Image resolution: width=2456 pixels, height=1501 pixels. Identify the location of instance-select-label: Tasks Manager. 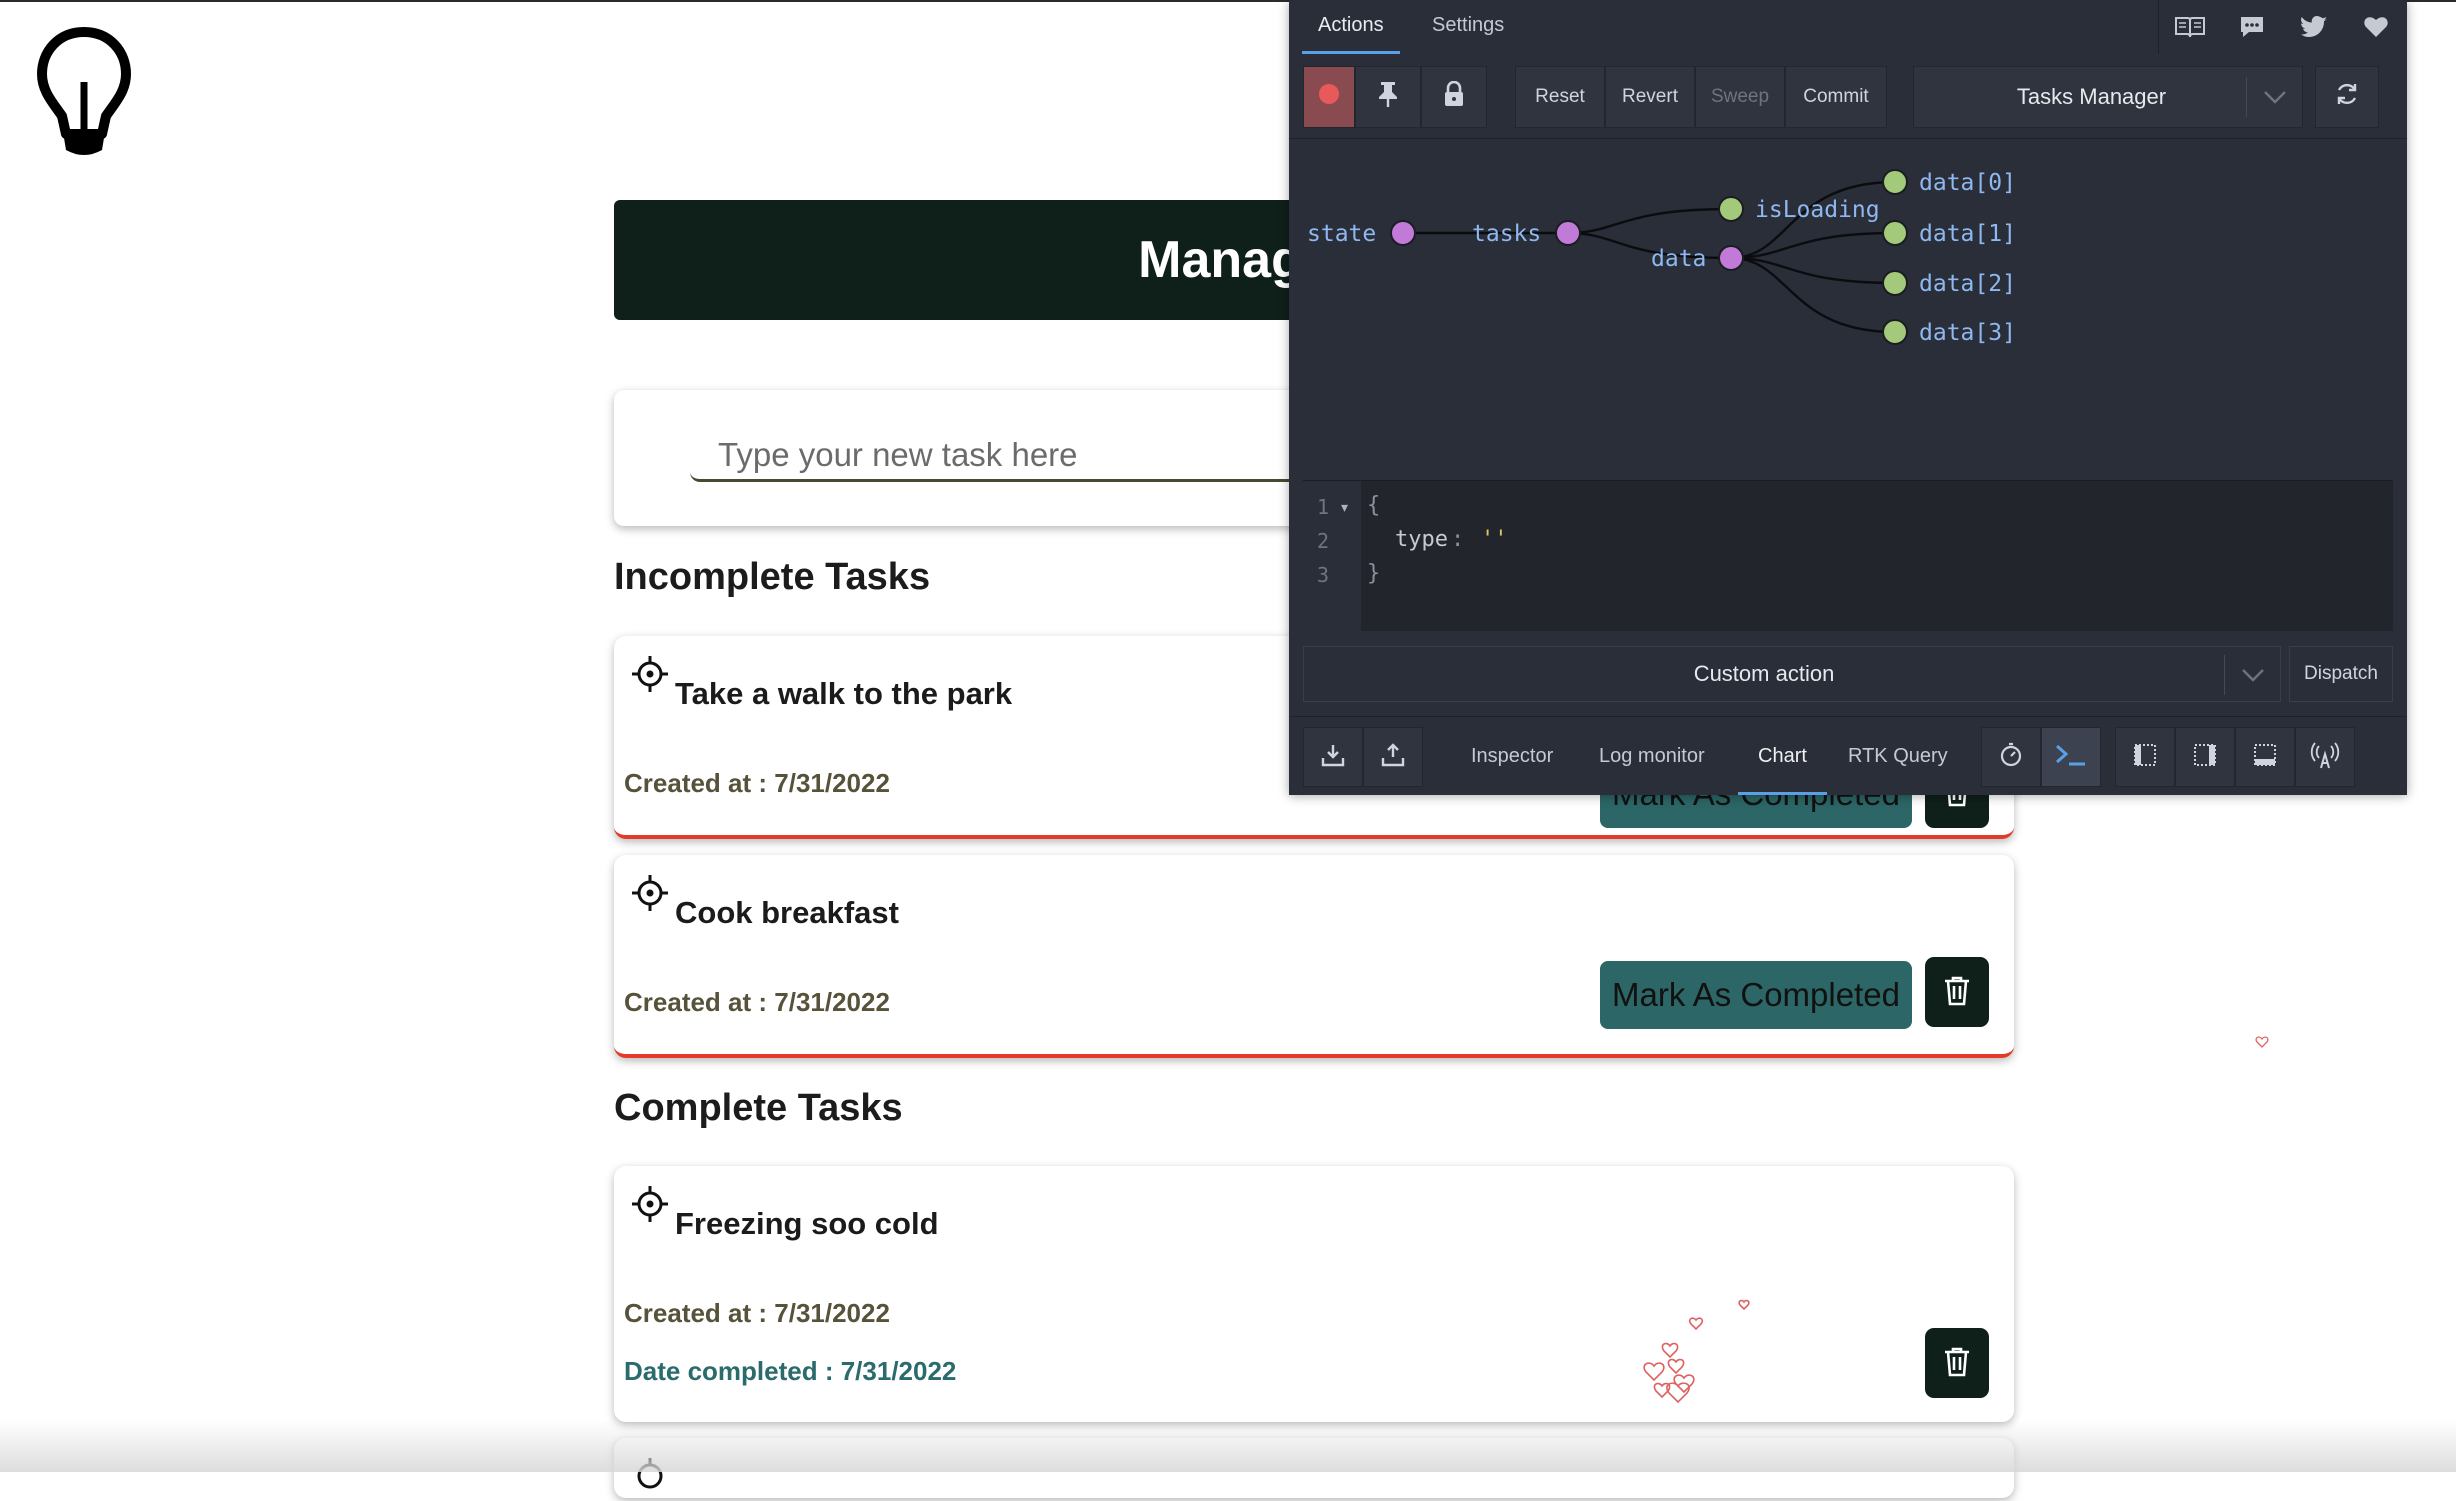
(2091, 96).